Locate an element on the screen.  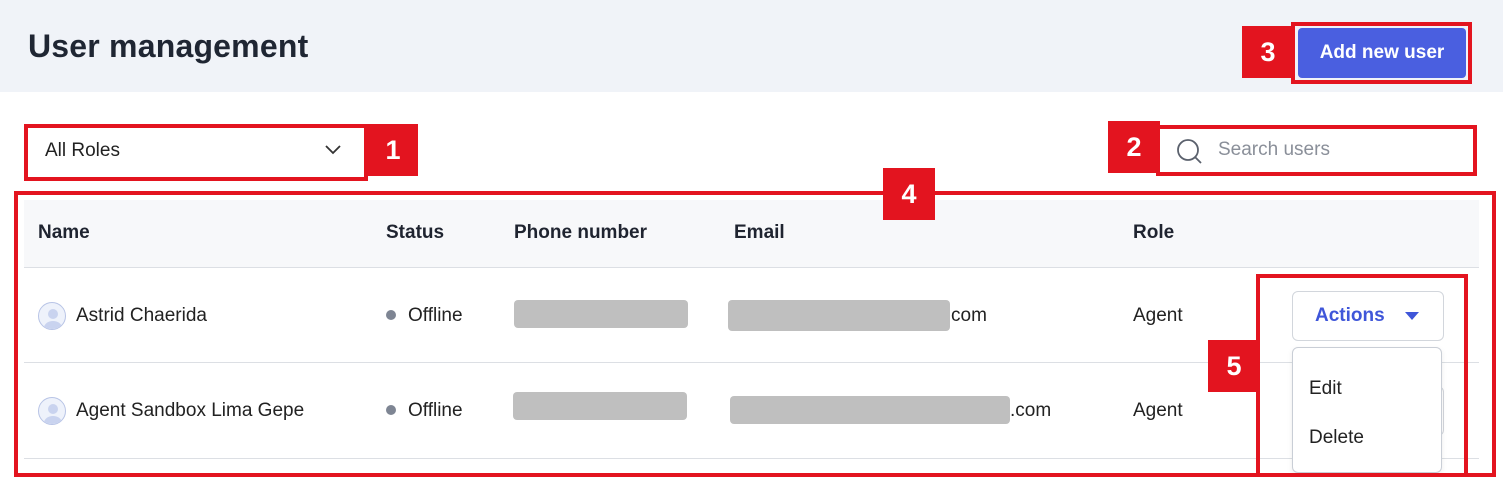
actions-button: Actions is located at coordinates (1368, 316).